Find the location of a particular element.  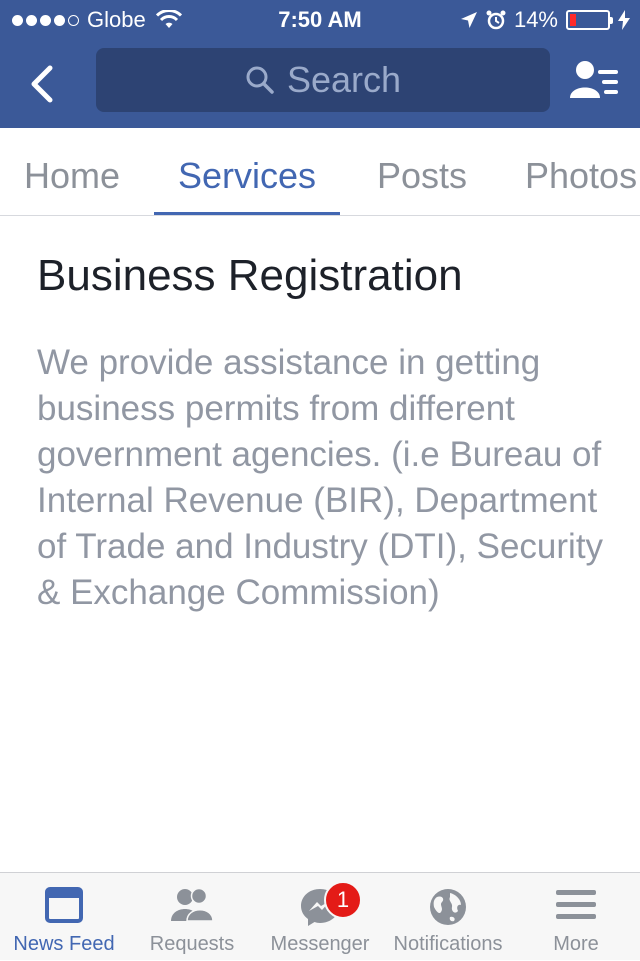

page-tabs: Home Services Posts Photos is located at coordinates (320, 172).